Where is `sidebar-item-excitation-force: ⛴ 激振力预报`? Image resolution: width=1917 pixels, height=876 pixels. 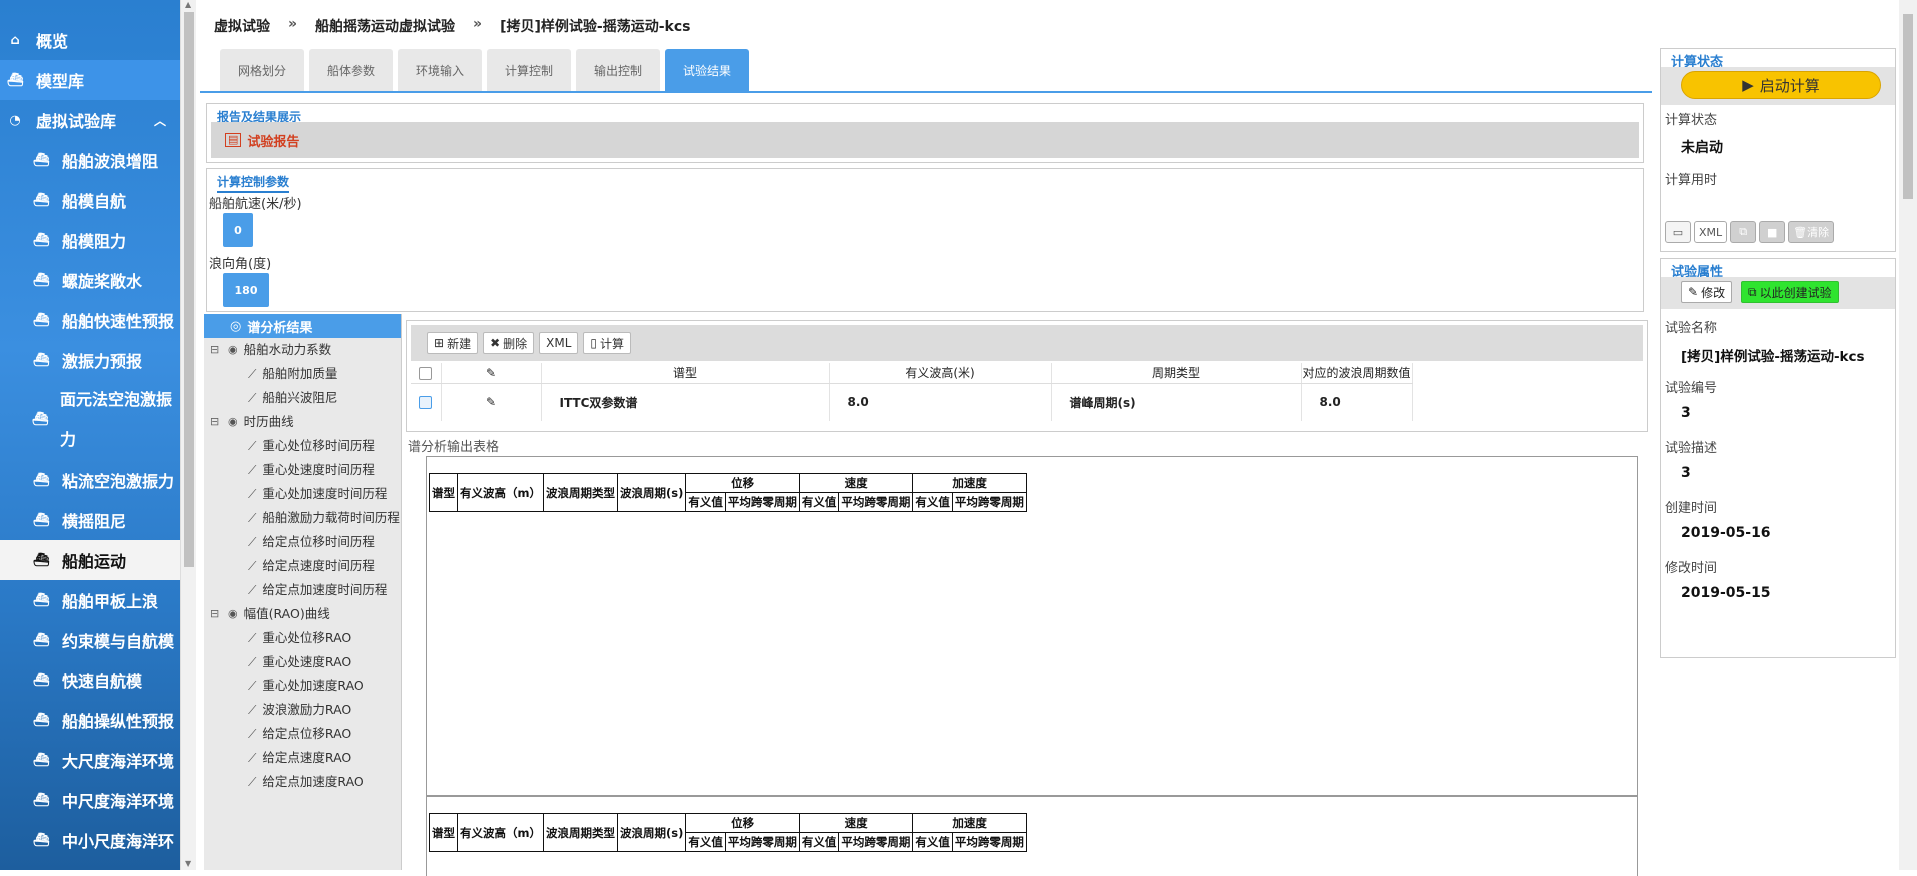
sidebar-item-excitation-force: ⛴ 激振力预报 is located at coordinates (90, 360).